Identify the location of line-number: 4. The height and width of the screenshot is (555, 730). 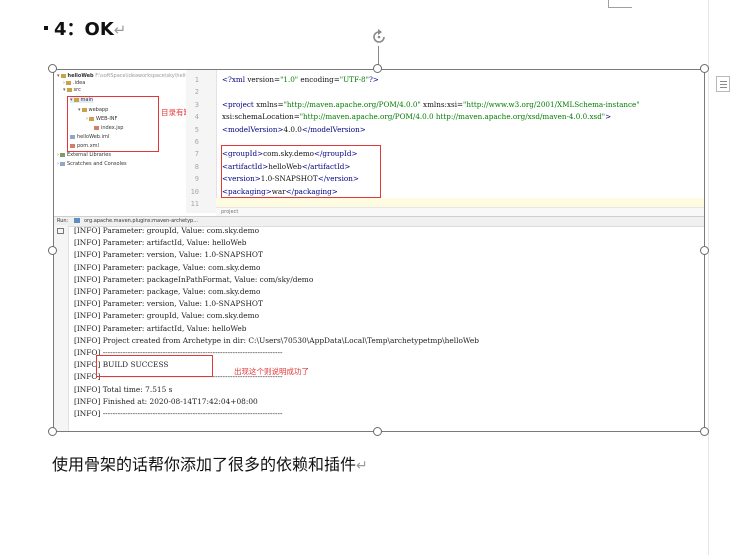
(196, 117).